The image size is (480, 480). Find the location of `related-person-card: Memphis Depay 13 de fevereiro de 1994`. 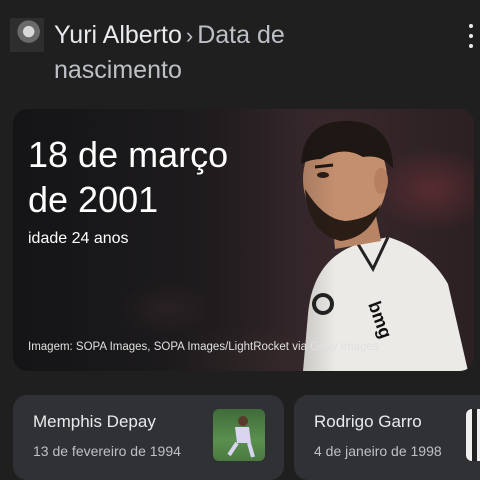

related-person-card: Memphis Depay 13 de fevereiro de 1994 is located at coordinates (148, 437).